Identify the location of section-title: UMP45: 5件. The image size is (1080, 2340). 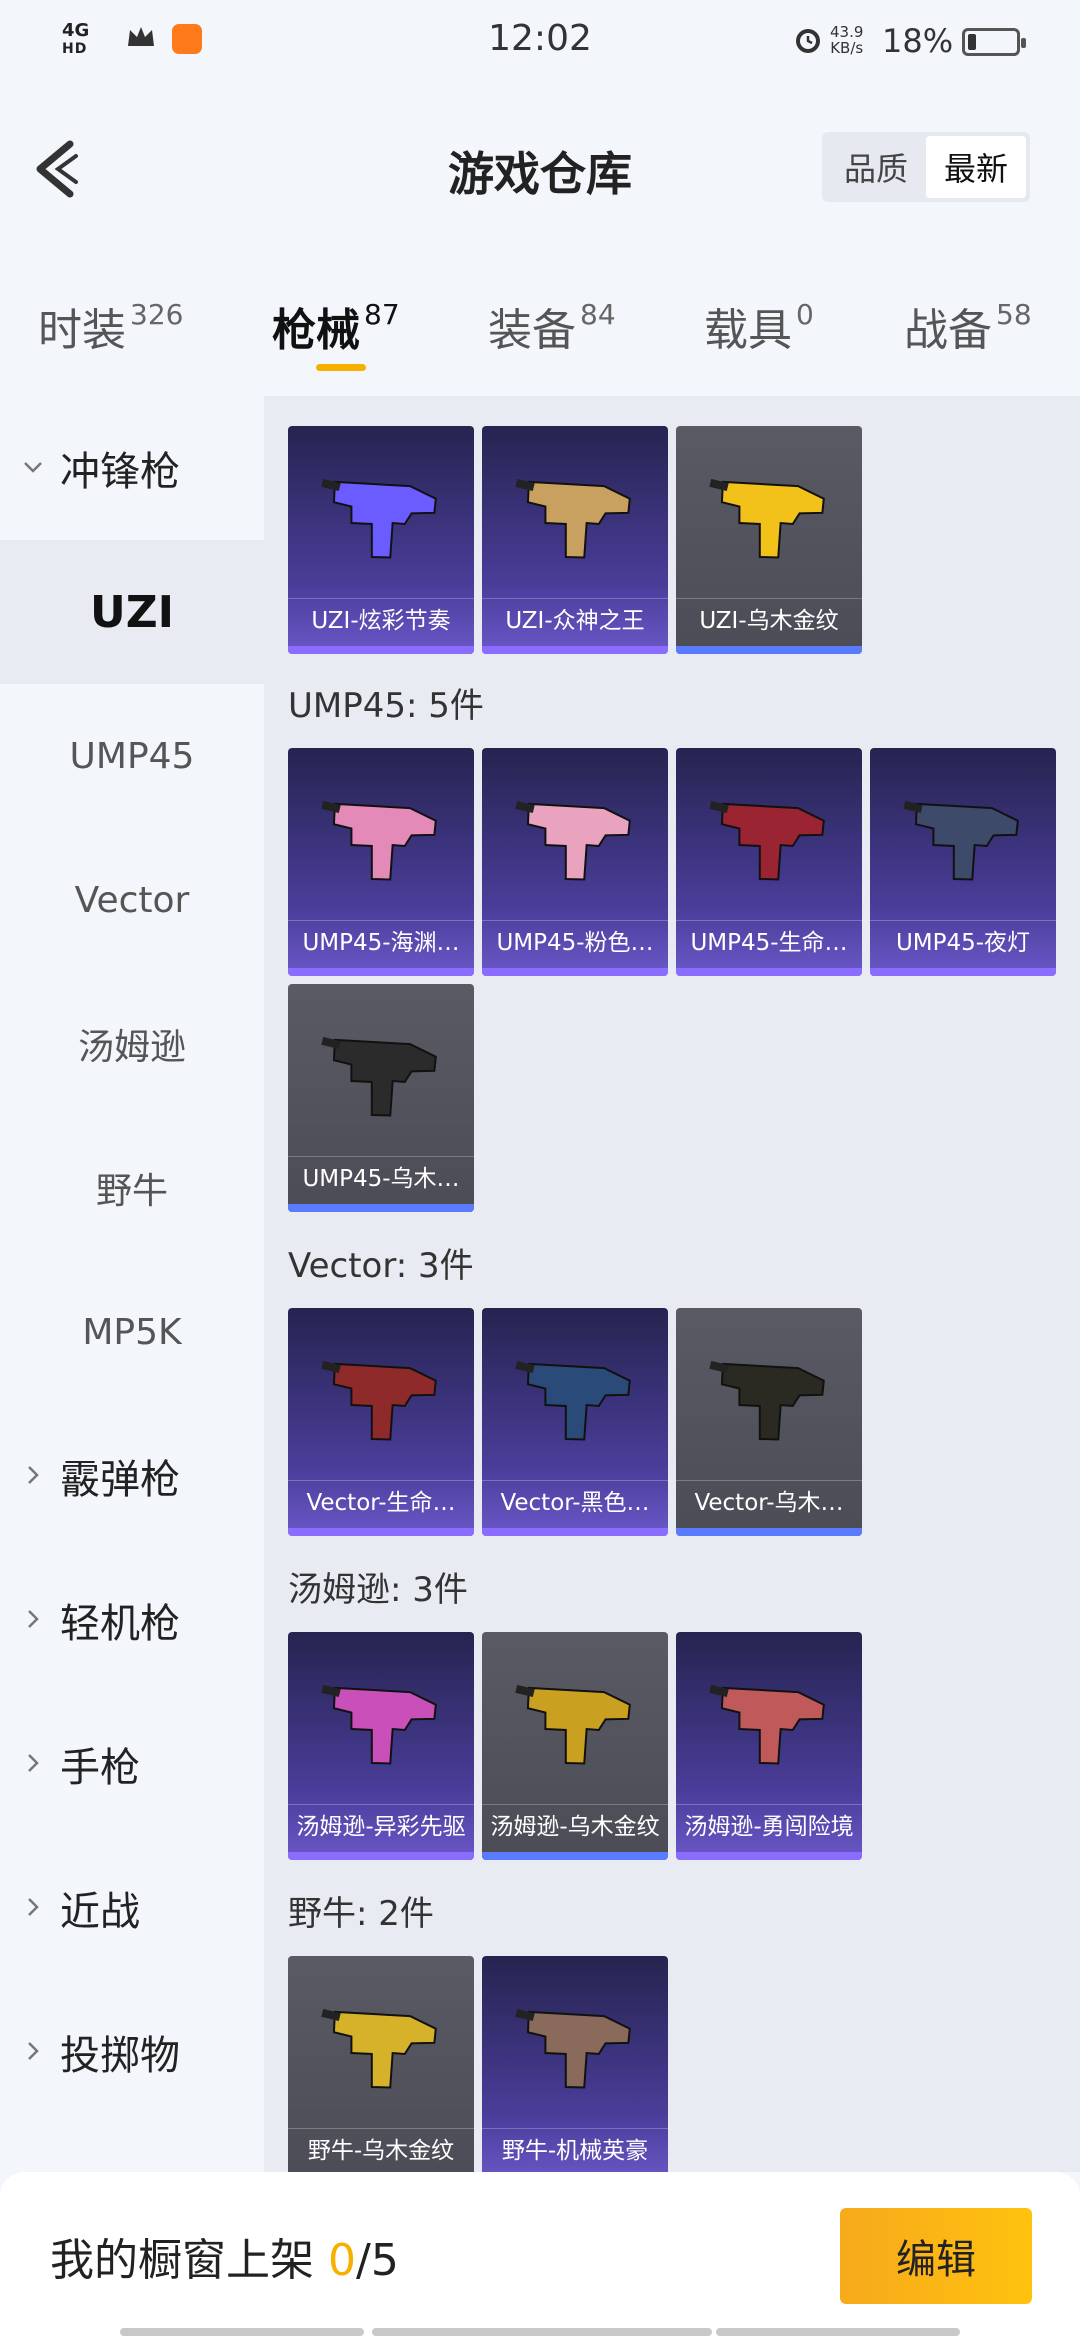
(386, 706).